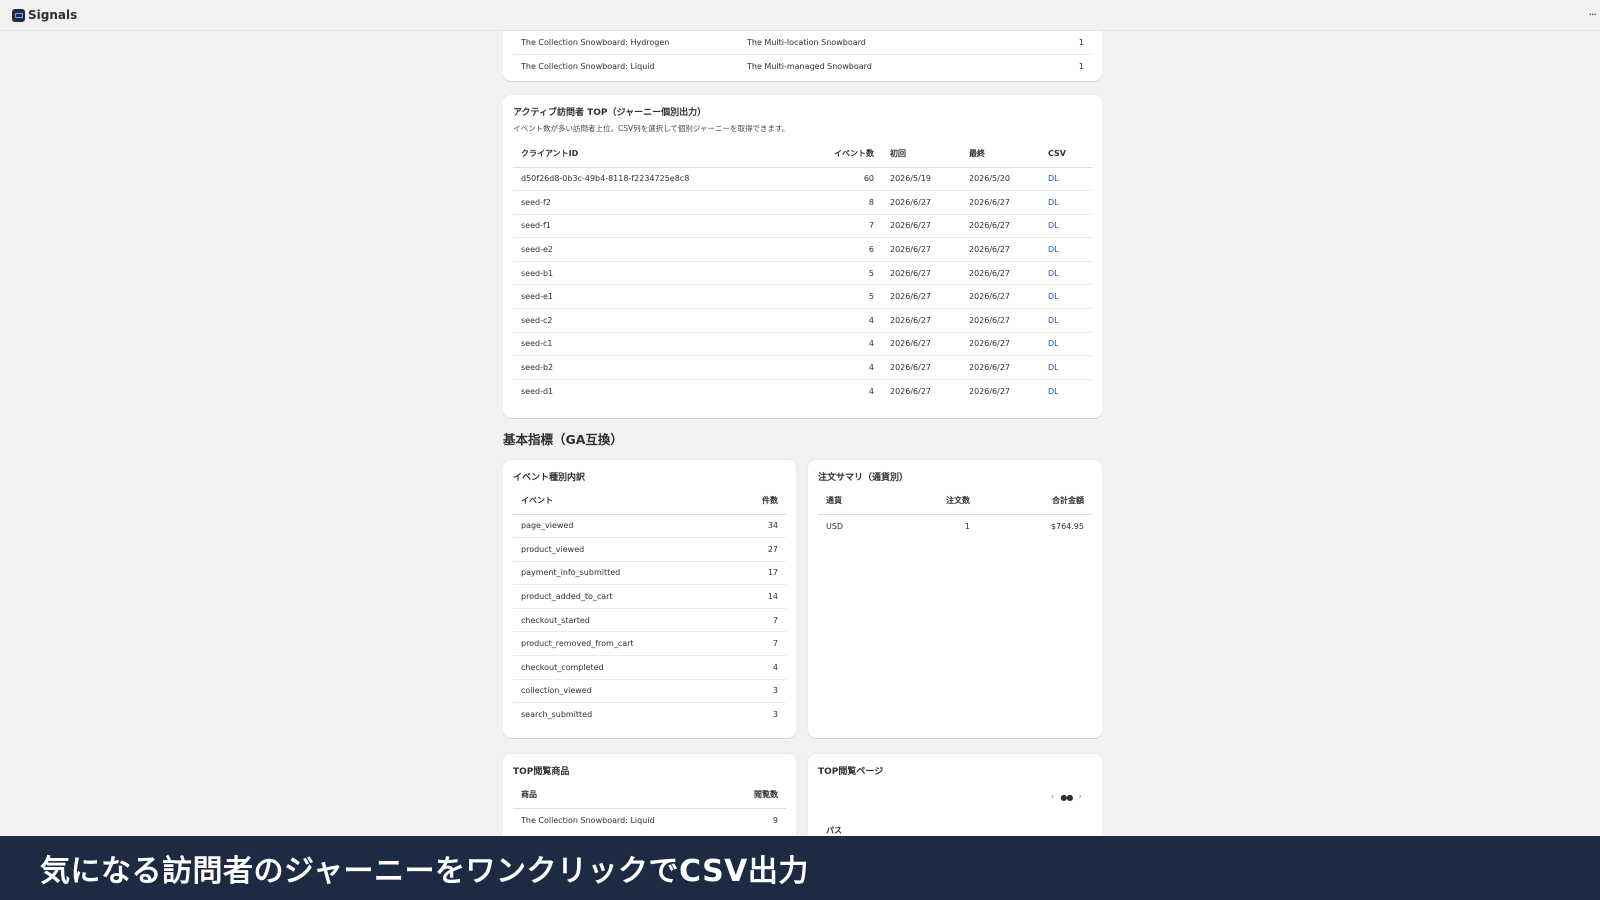 Image resolution: width=1600 pixels, height=900 pixels. What do you see at coordinates (666, 226) in the screenshot?
I see `table-cell: seed-f1` at bounding box center [666, 226].